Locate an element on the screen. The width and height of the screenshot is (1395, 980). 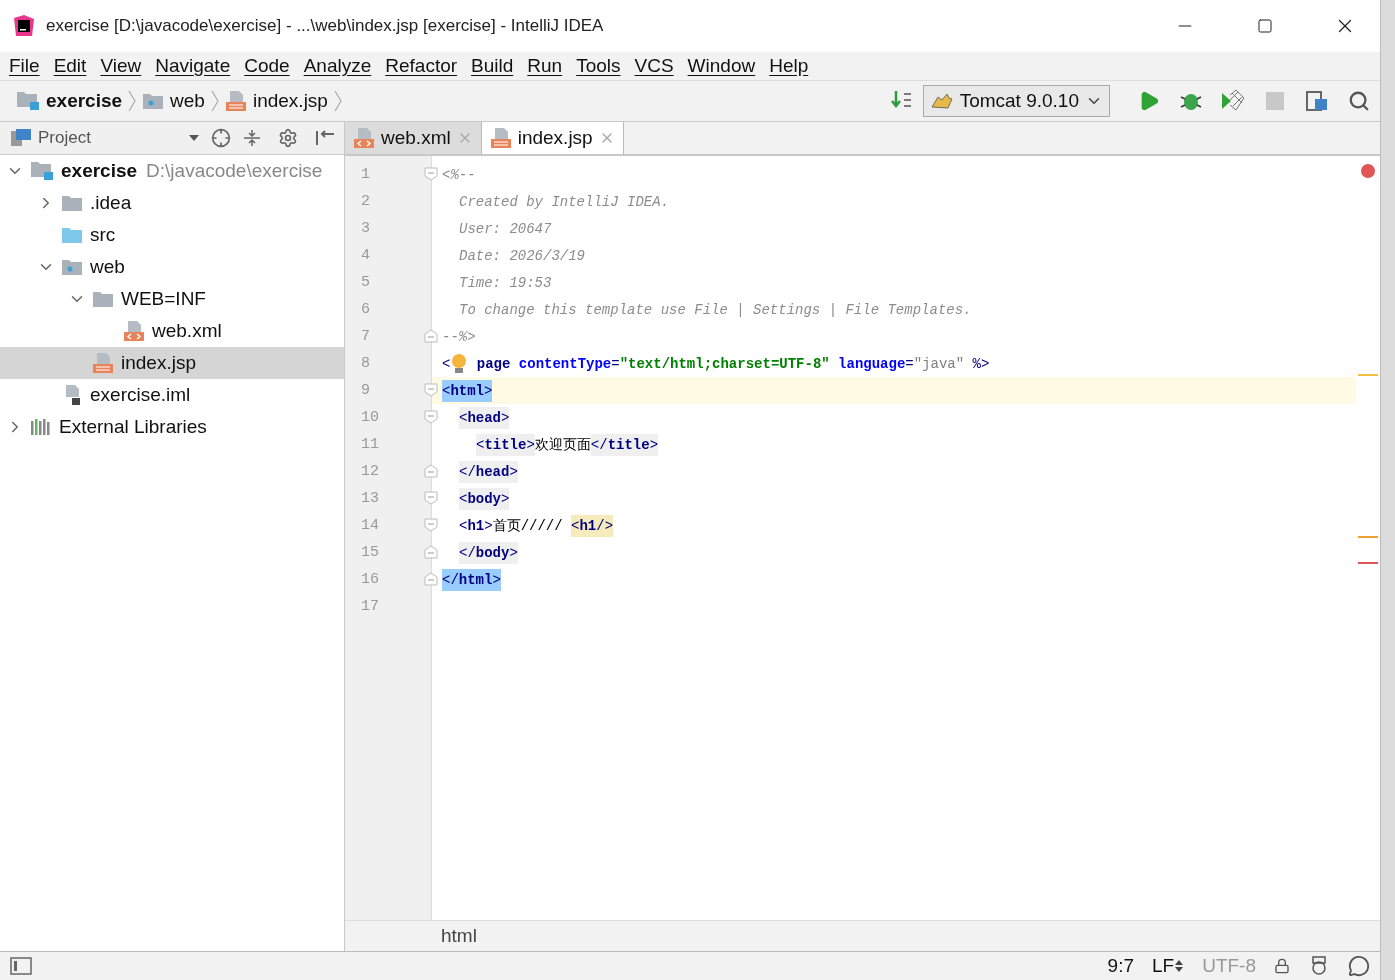
window-title: exercise [D:\javacode\exercise] - ...\web\index.jsp [exercise] - IntelliJ IDEA is located at coordinates (325, 26).